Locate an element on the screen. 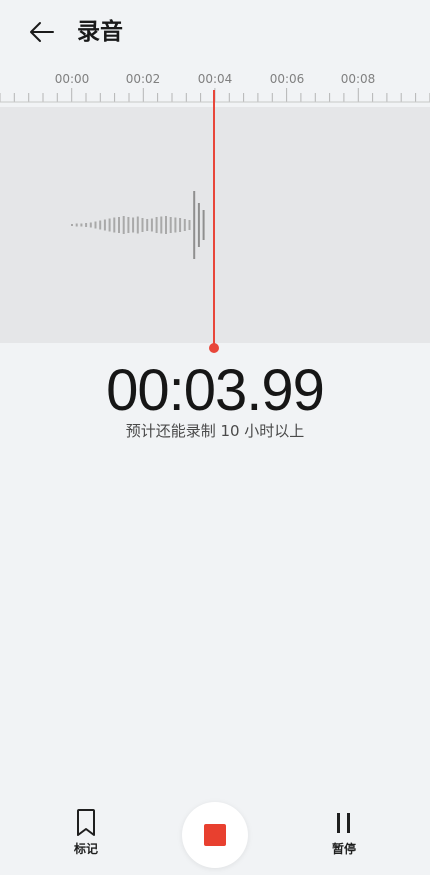 This screenshot has height=875, width=430. arrow-left-icon is located at coordinates (42, 32).